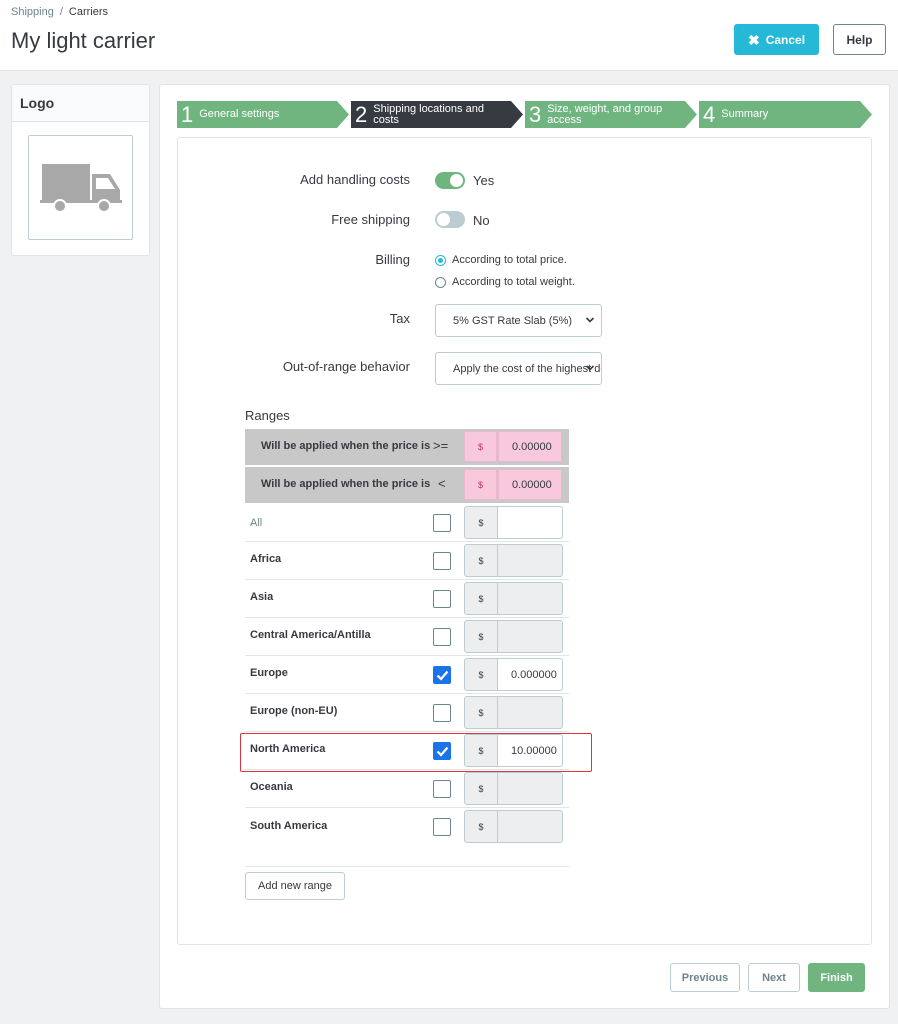 This screenshot has width=898, height=1024. Describe the element at coordinates (774, 977) in the screenshot. I see `next-button: Next` at that location.